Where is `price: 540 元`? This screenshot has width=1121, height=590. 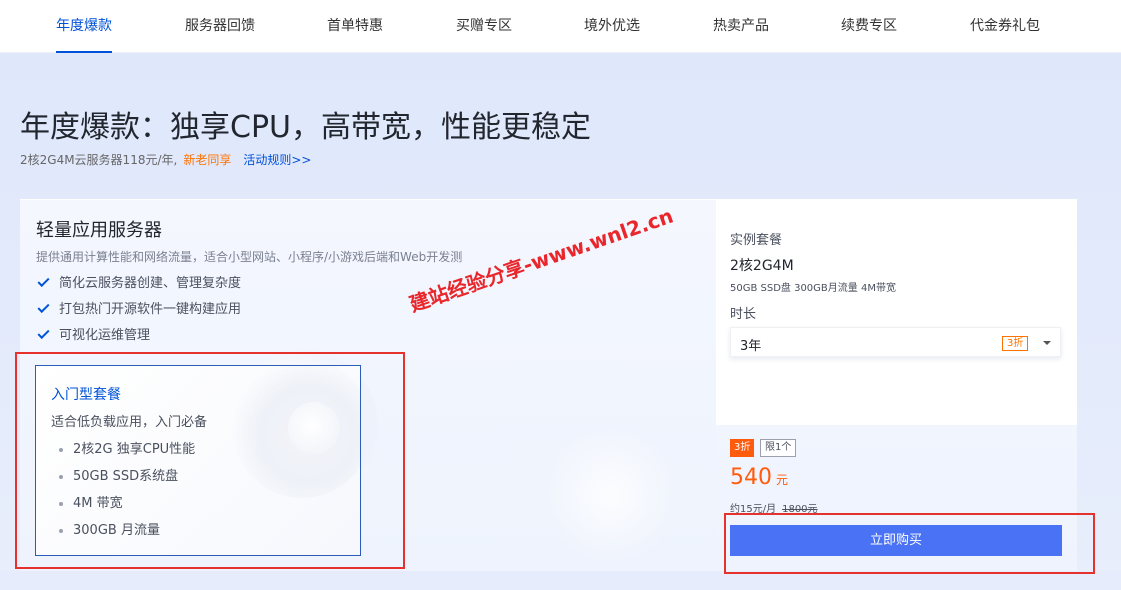 price: 540 元 is located at coordinates (759, 477).